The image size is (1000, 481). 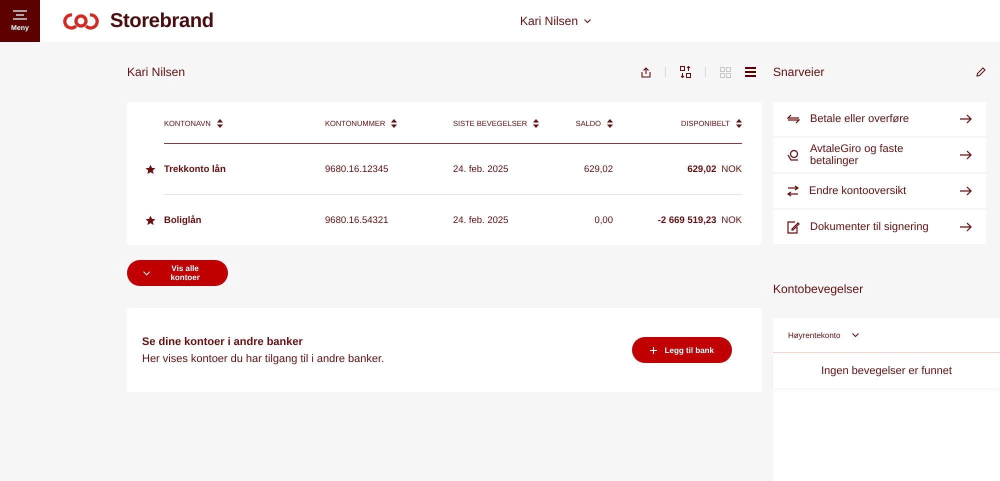 I want to click on edit-button, so click(x=981, y=72).